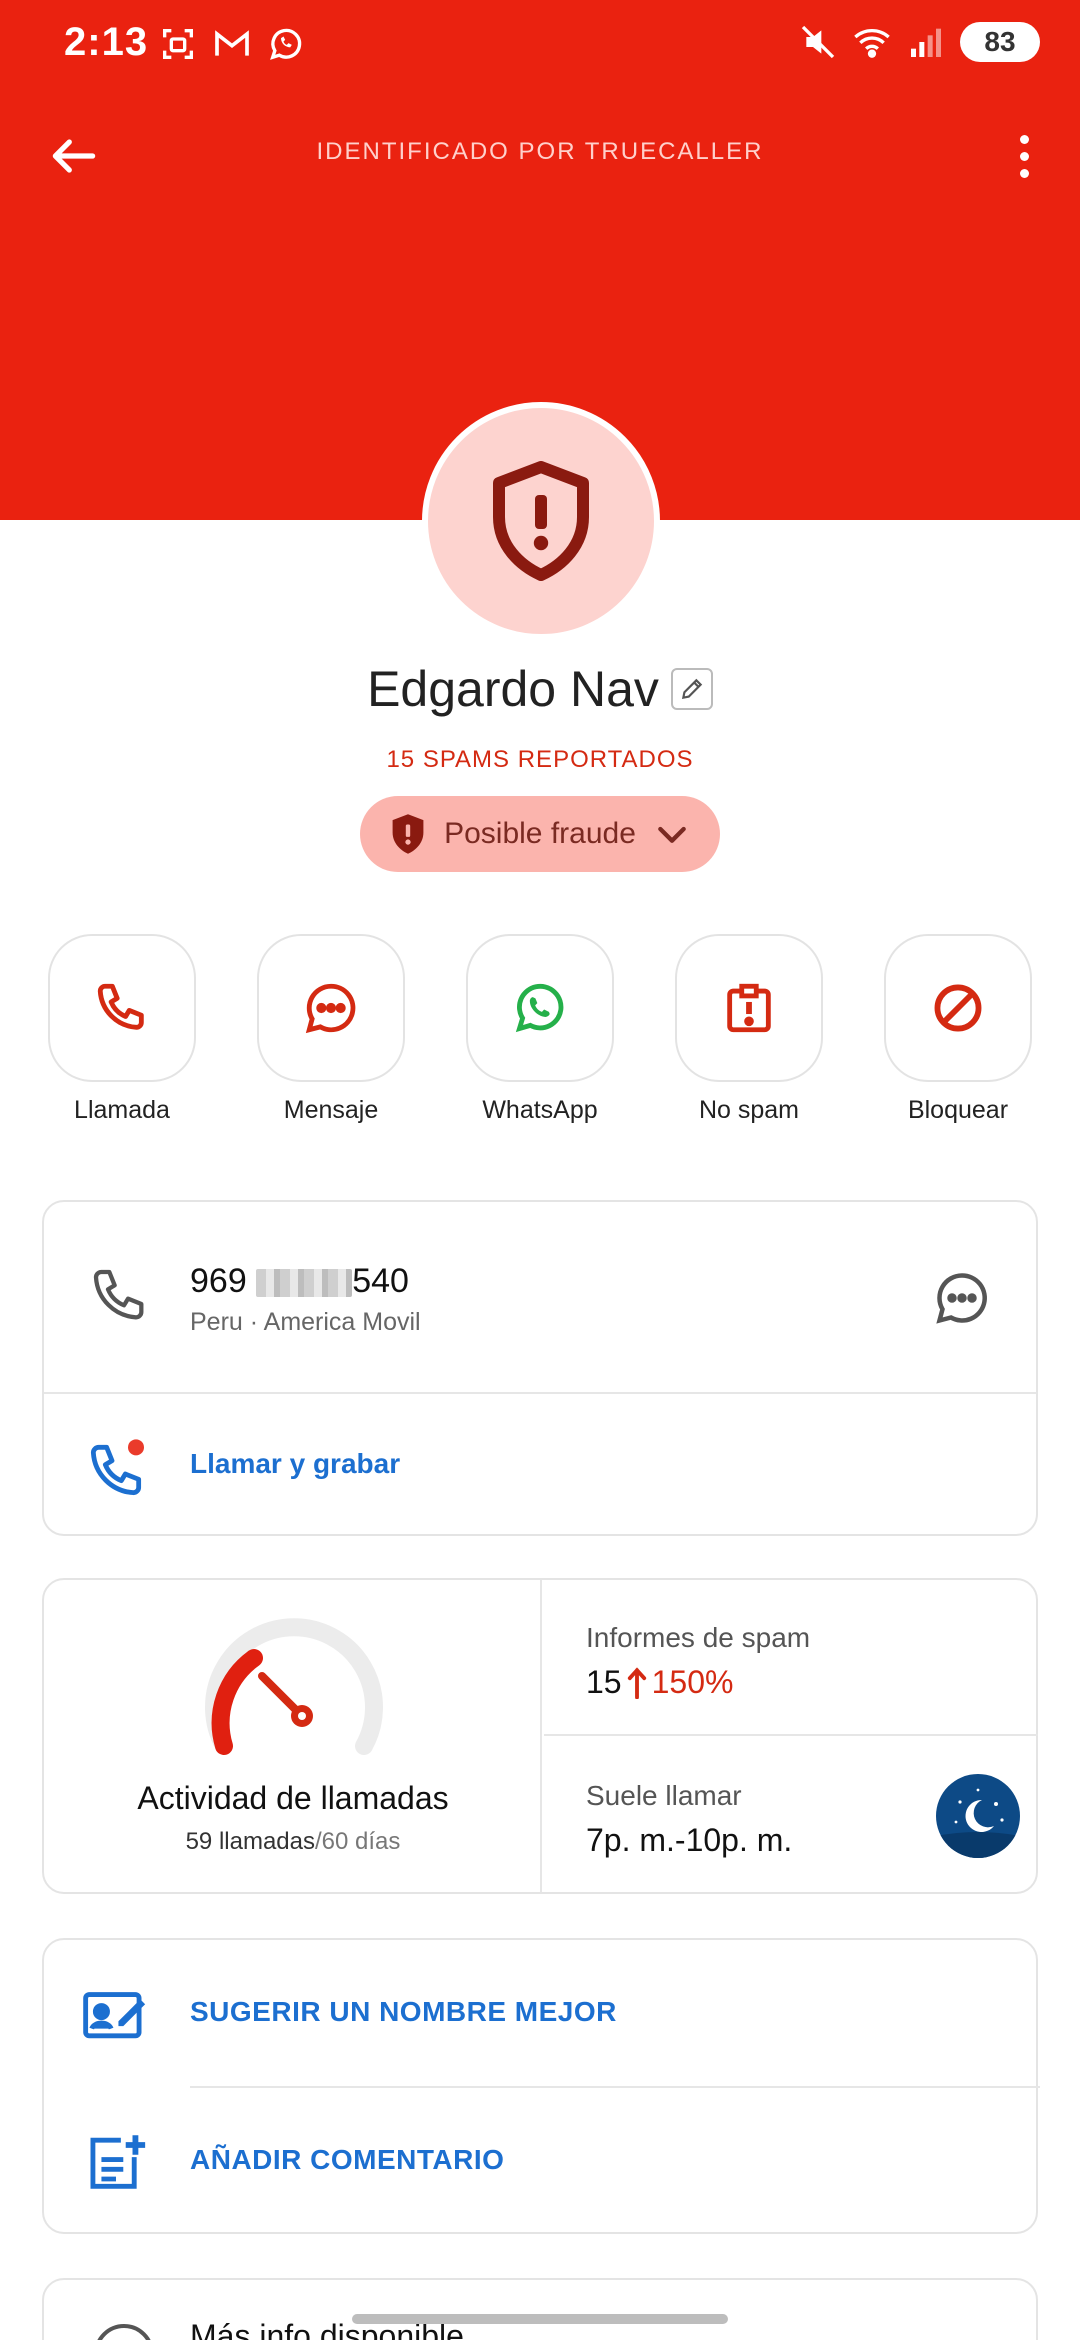 This screenshot has width=1080, height=2340. I want to click on wifi-icon, so click(872, 43).